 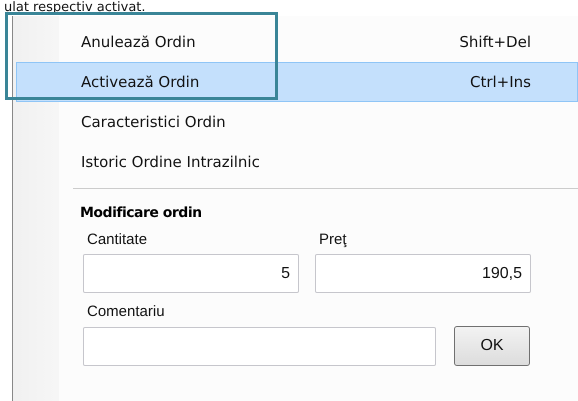 What do you see at coordinates (259, 346) in the screenshot?
I see `comment-field` at bounding box center [259, 346].